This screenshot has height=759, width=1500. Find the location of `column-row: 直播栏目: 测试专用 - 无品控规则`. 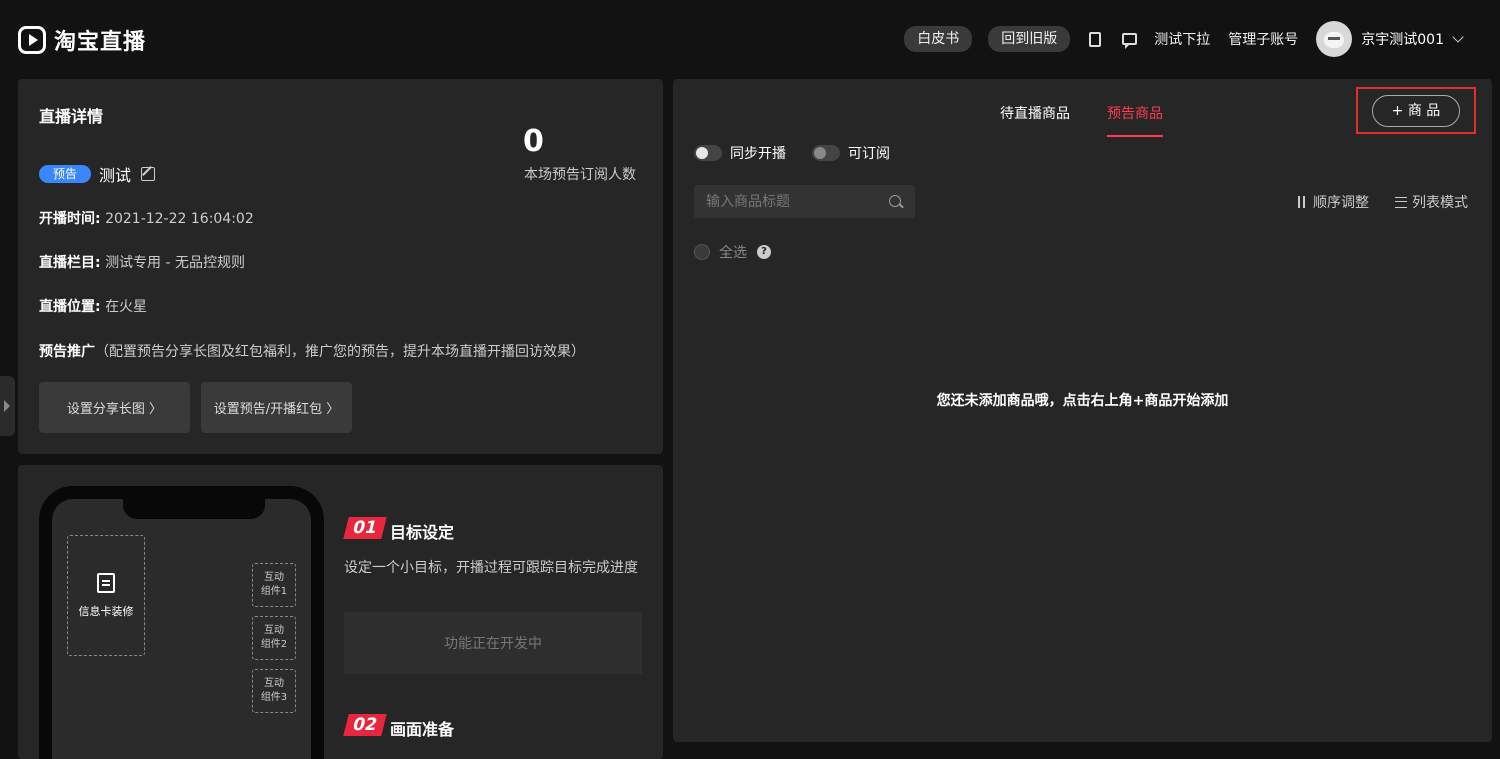

column-row: 直播栏目: 测试专用 - 无品控规则 is located at coordinates (142, 262).